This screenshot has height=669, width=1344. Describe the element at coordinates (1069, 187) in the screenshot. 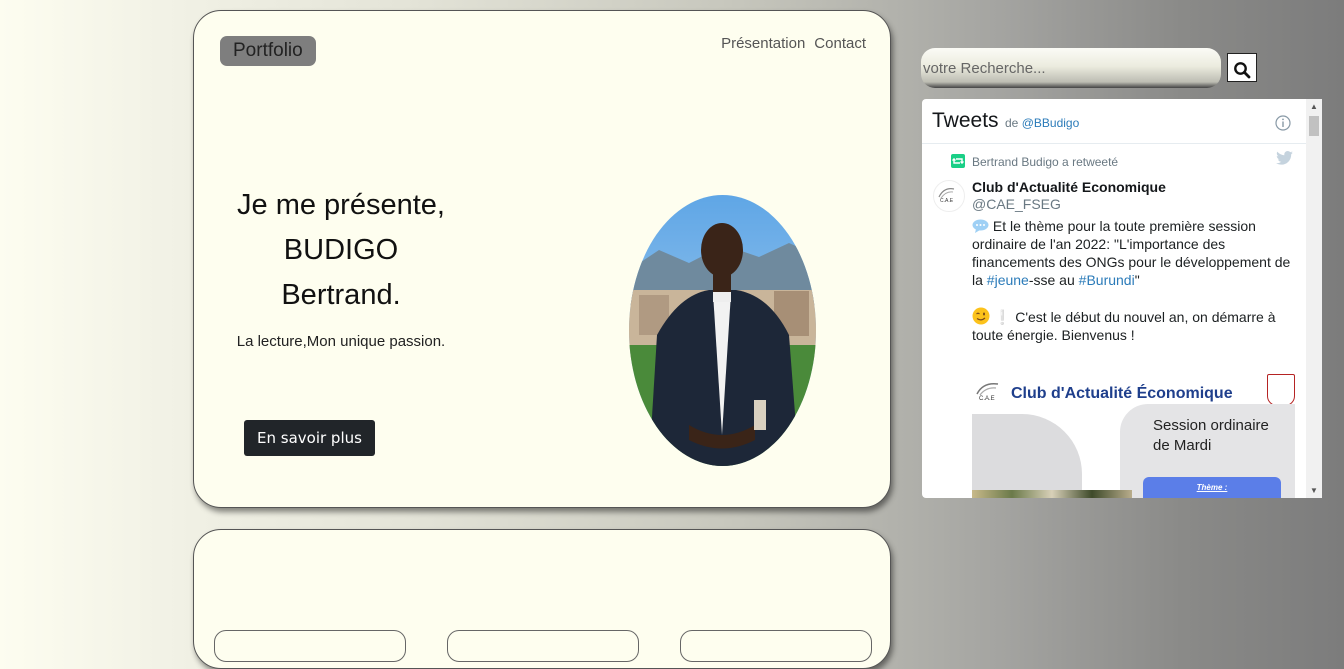

I see `tweet-author-name: Club d'Actualité Economique` at that location.